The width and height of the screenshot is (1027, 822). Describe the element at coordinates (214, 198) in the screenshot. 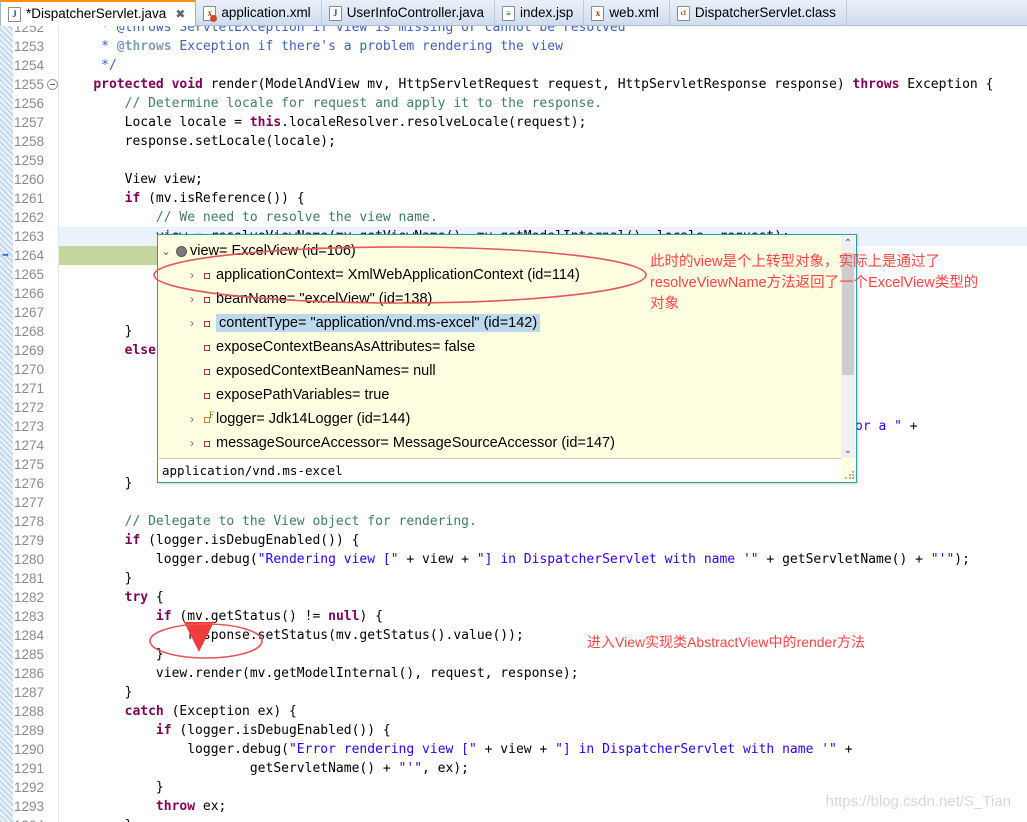

I see `code-line-text: if (mv.isReference()) {` at that location.